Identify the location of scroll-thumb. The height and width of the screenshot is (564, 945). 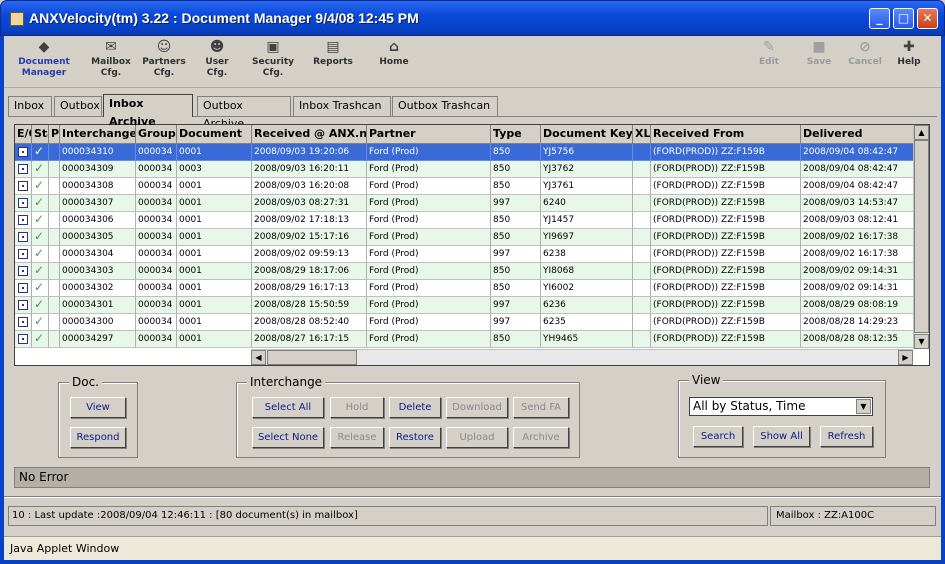
(921, 236).